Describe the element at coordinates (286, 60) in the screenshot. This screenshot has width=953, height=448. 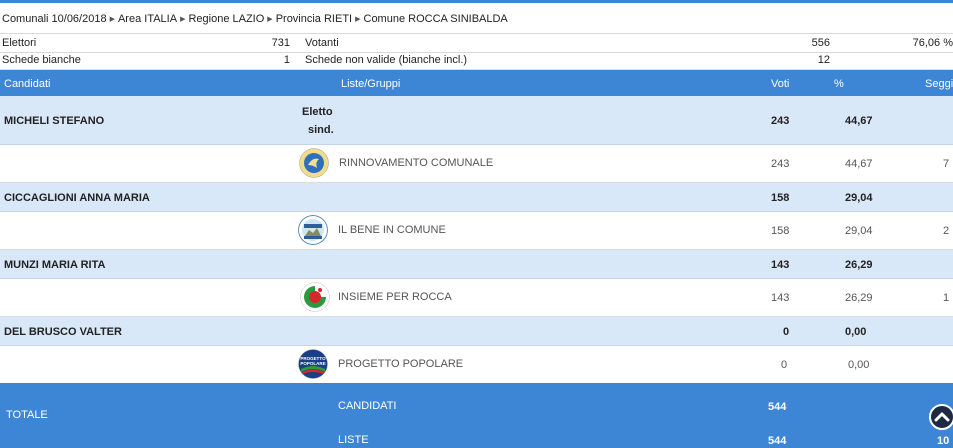
I see `schede-bianche-value: 1` at that location.